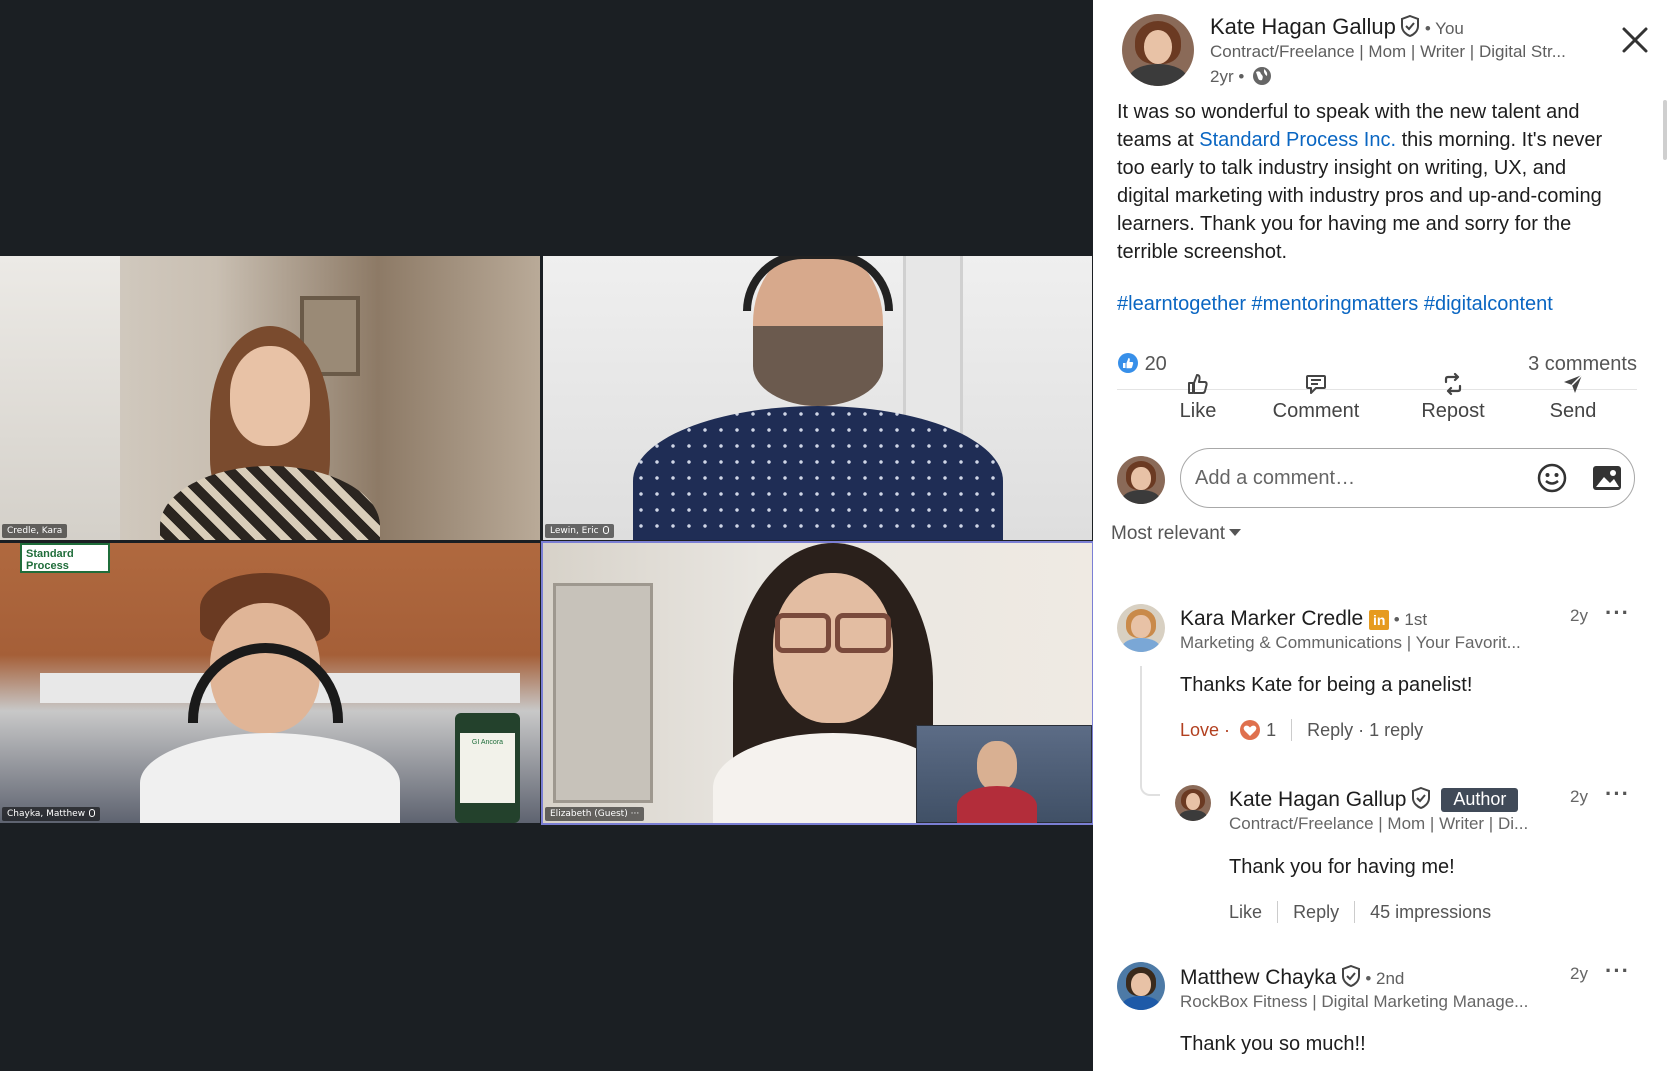 The image size is (1667, 1071). What do you see at coordinates (595, 814) in the screenshot?
I see `participant-name-tag: Elizabeth (Guest) ···` at bounding box center [595, 814].